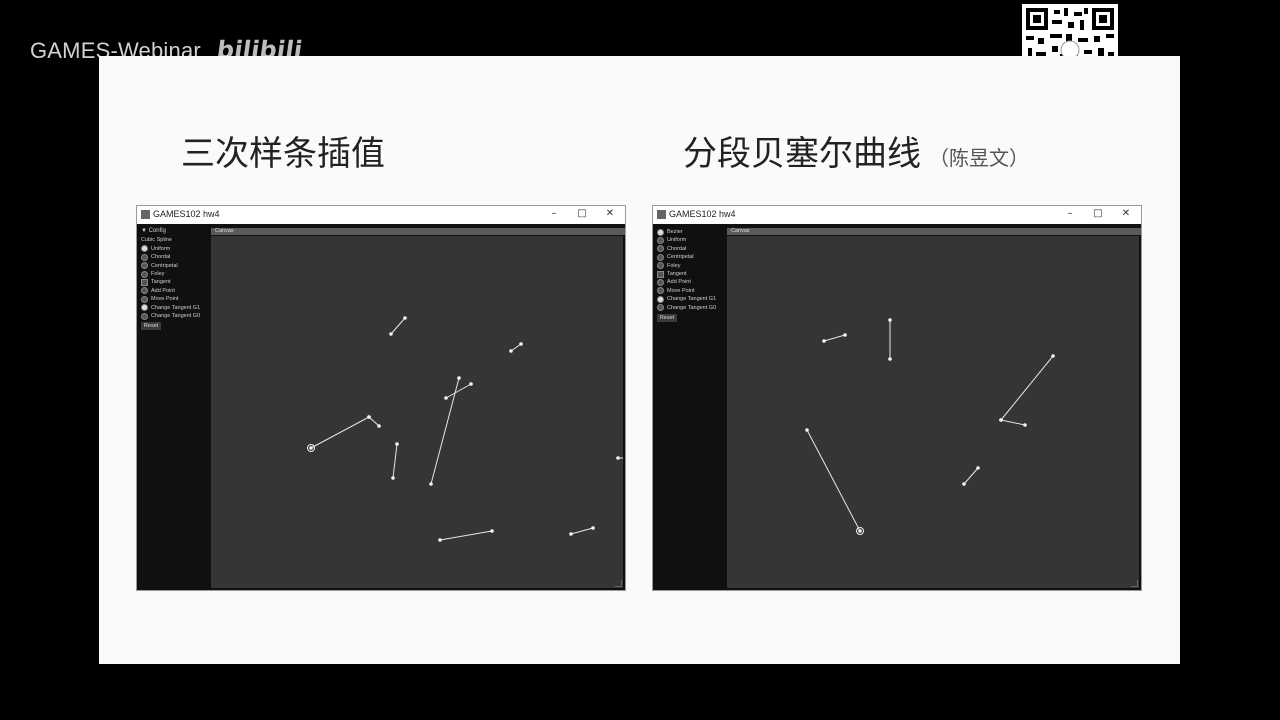  What do you see at coordinates (465, 429) in the screenshot?
I see `canvas-svg` at bounding box center [465, 429].